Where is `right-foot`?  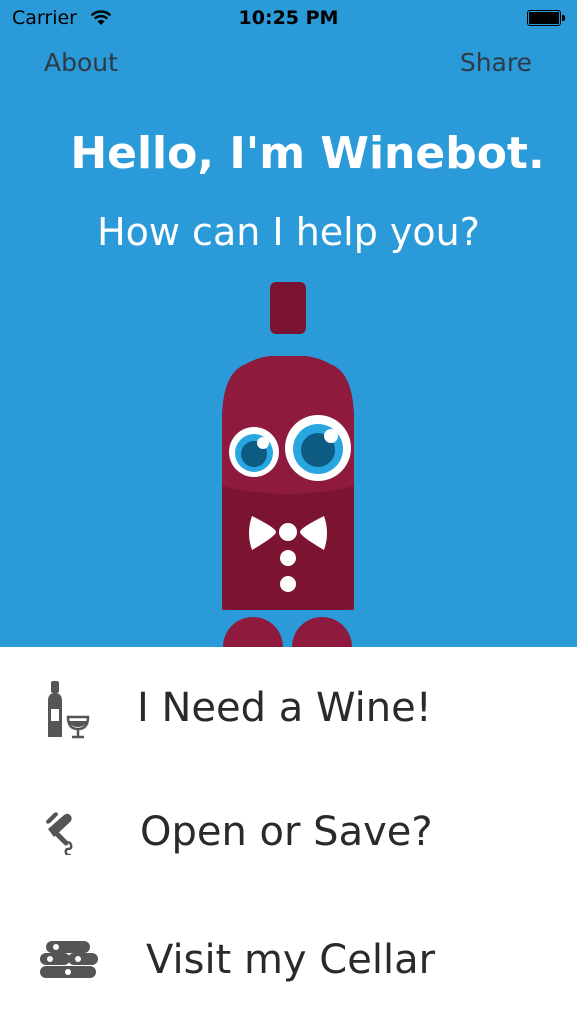
right-foot is located at coordinates (322, 632).